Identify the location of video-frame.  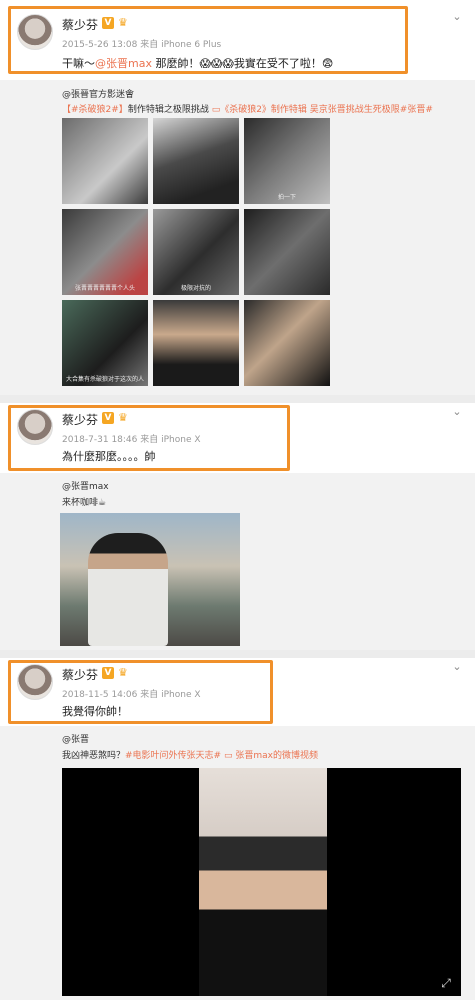
(263, 882).